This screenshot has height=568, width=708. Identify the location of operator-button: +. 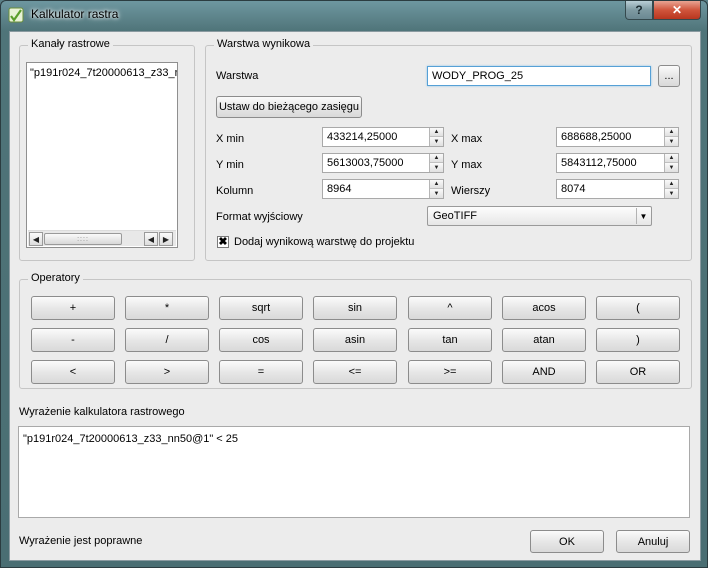
(73, 308).